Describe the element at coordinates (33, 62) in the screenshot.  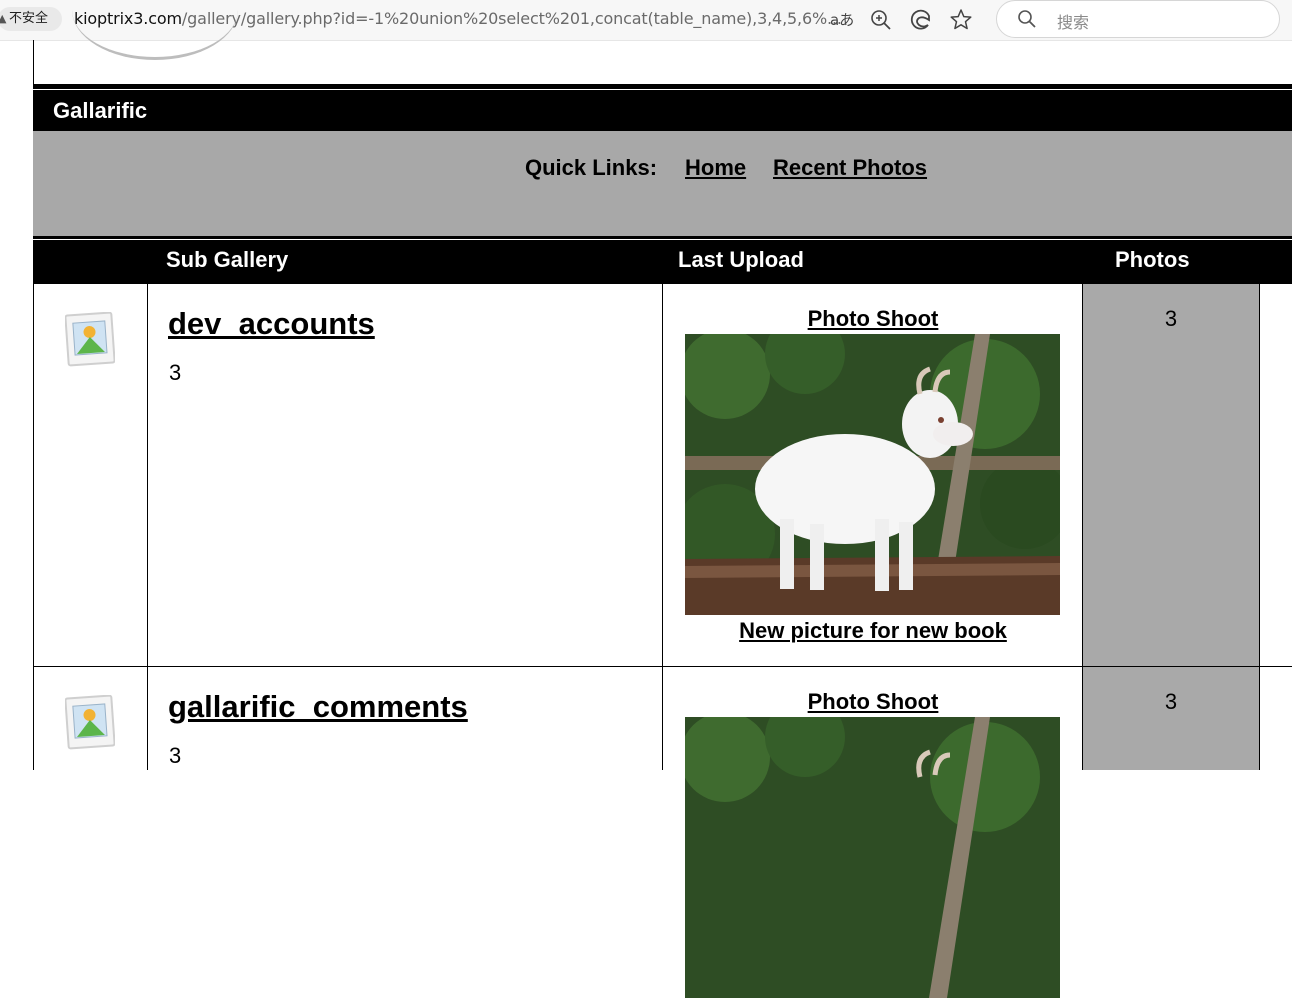
I see `page-border` at that location.